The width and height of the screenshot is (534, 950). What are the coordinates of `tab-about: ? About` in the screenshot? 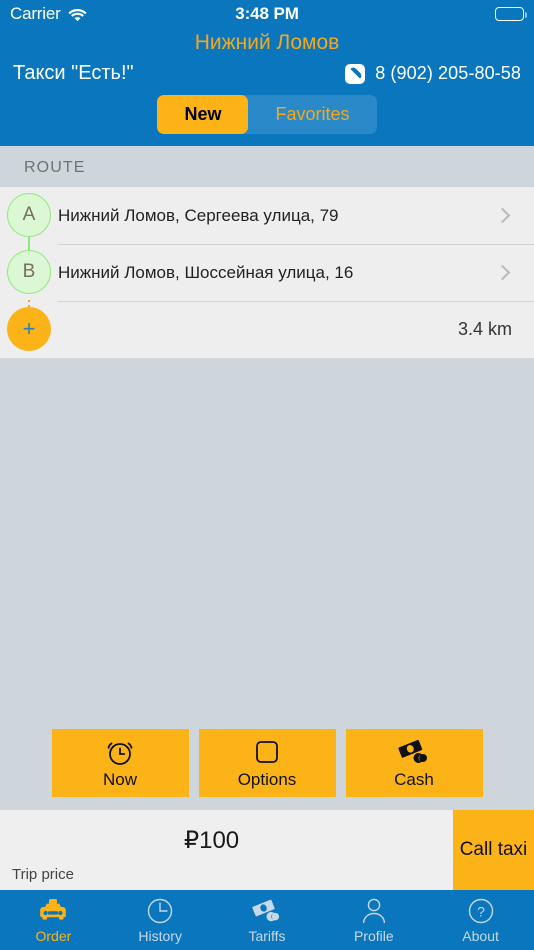 It's located at (480, 920).